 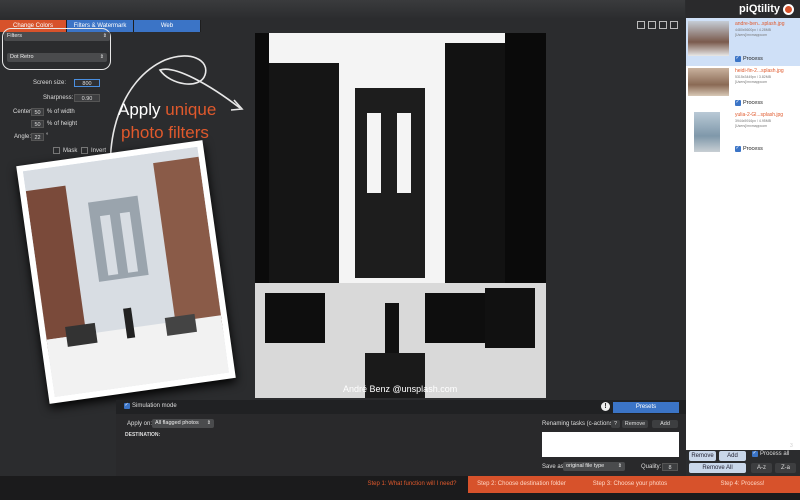 What do you see at coordinates (759, 71) in the screenshot?
I see `photo-filename: heidi-fin-2...splash.jpg` at bounding box center [759, 71].